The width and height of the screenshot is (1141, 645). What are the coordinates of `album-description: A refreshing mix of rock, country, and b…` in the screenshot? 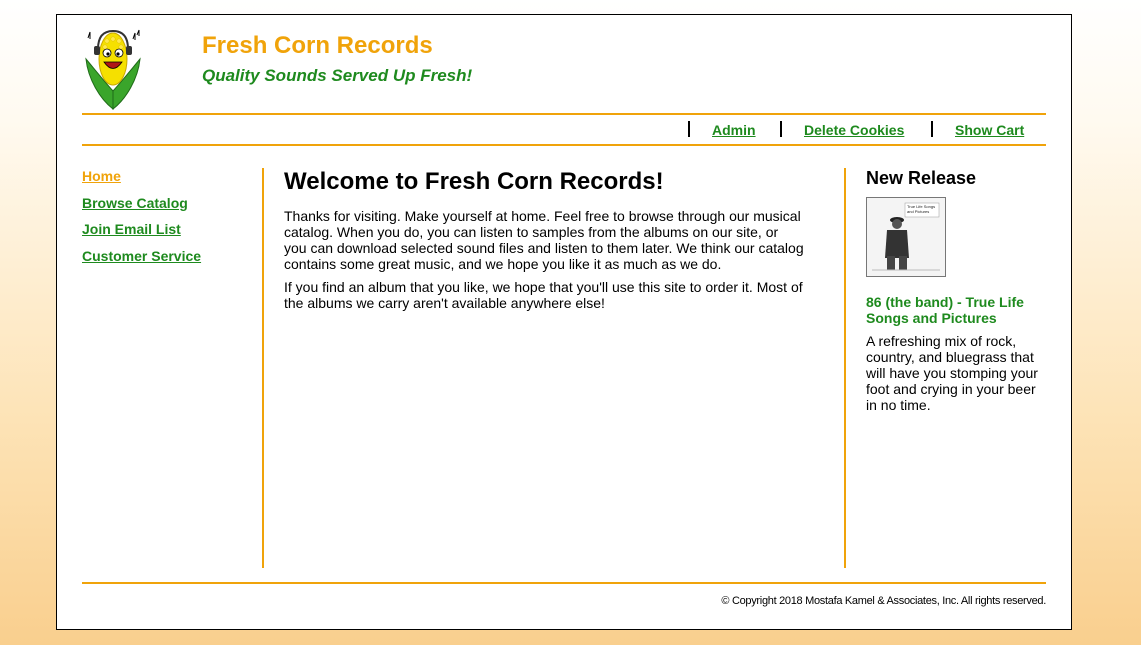 It's located at (952, 373).